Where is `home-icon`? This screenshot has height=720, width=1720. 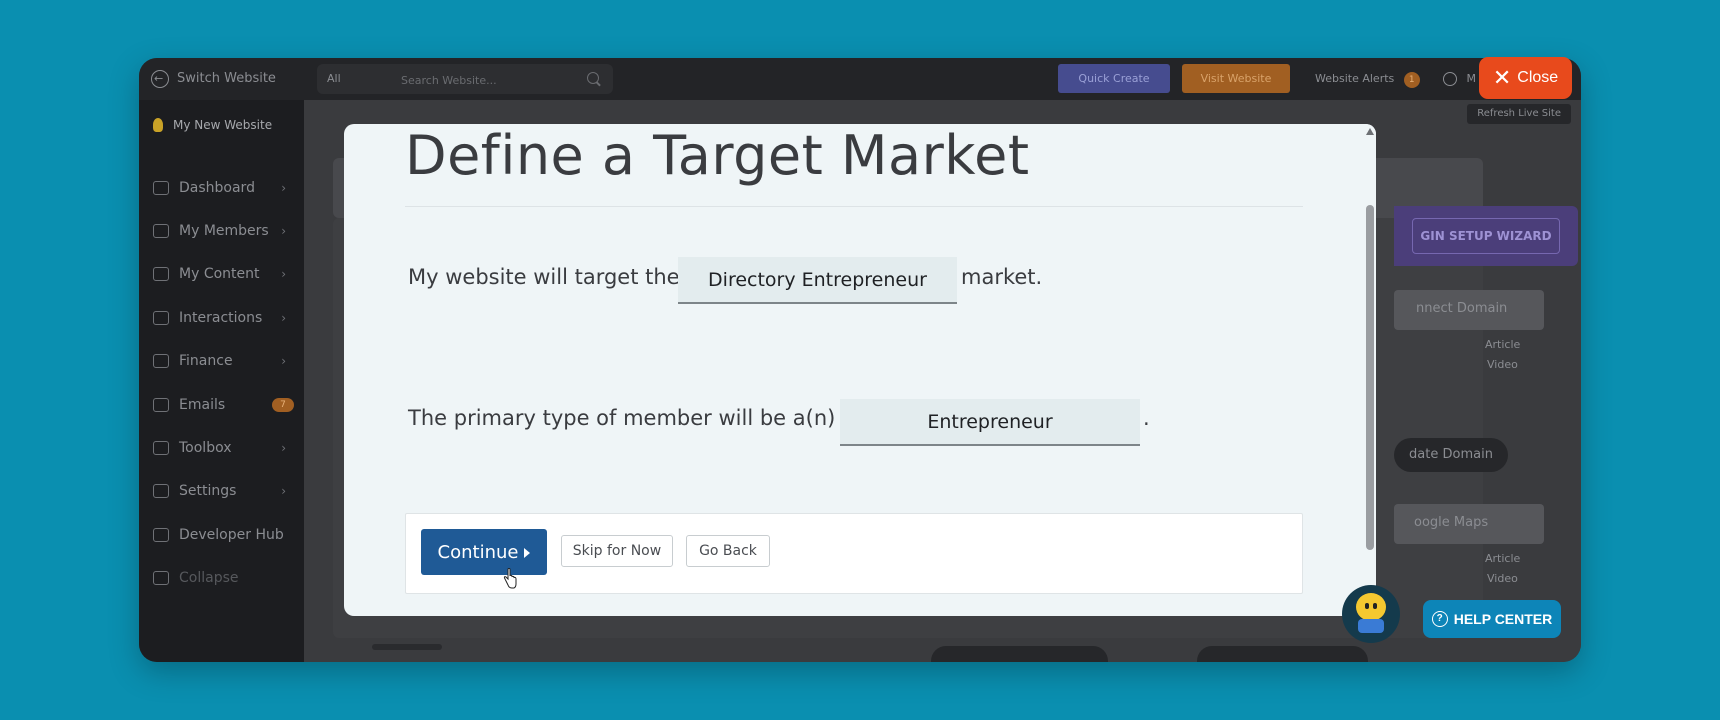
home-icon is located at coordinates (161, 187).